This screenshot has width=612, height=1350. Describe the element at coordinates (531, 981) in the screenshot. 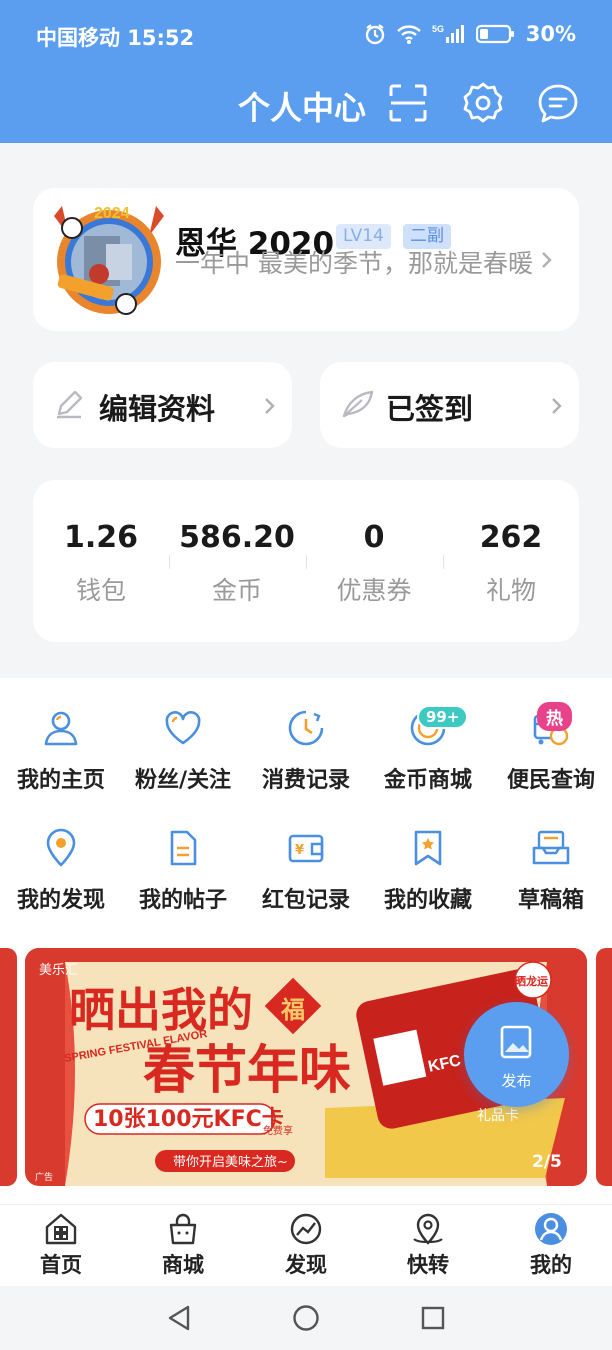

I see `svg-text: 晒龙运` at that location.